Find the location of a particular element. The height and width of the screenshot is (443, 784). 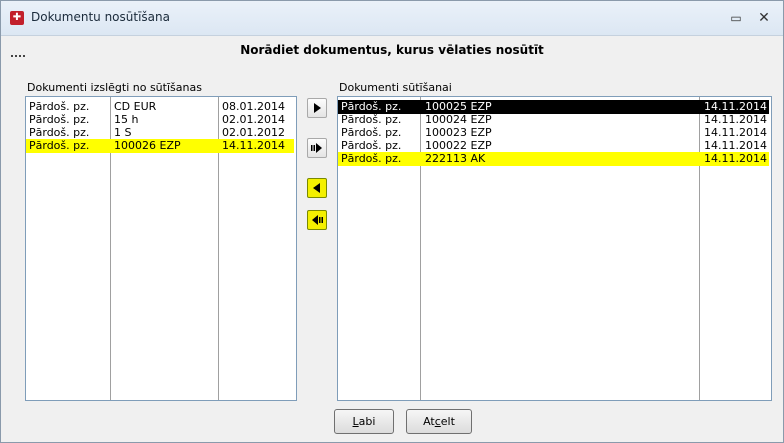

move-all-left-button is located at coordinates (317, 220).